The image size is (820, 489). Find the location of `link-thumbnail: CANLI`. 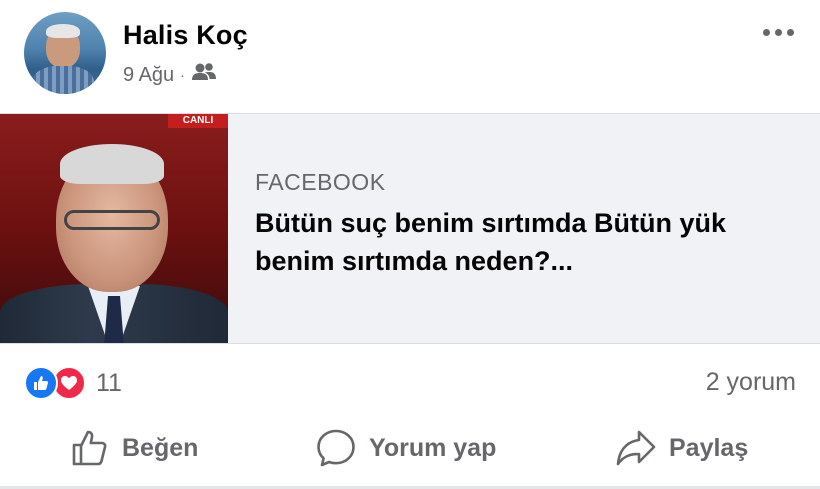

link-thumbnail: CANLI is located at coordinates (114, 228).